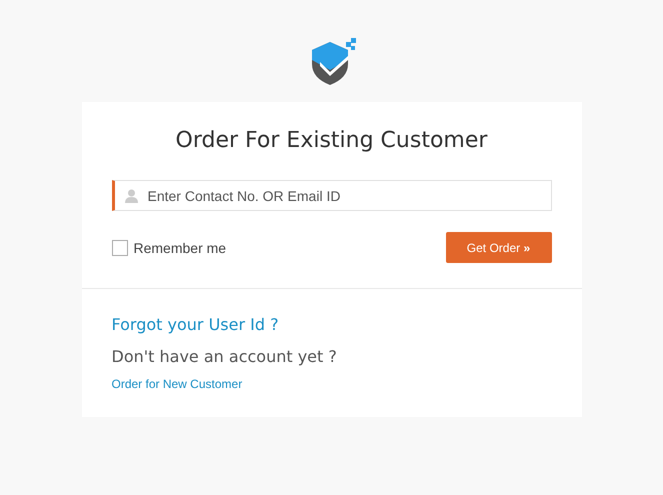  I want to click on contact-field: Enter Contact No. OR Email ID, so click(332, 195).